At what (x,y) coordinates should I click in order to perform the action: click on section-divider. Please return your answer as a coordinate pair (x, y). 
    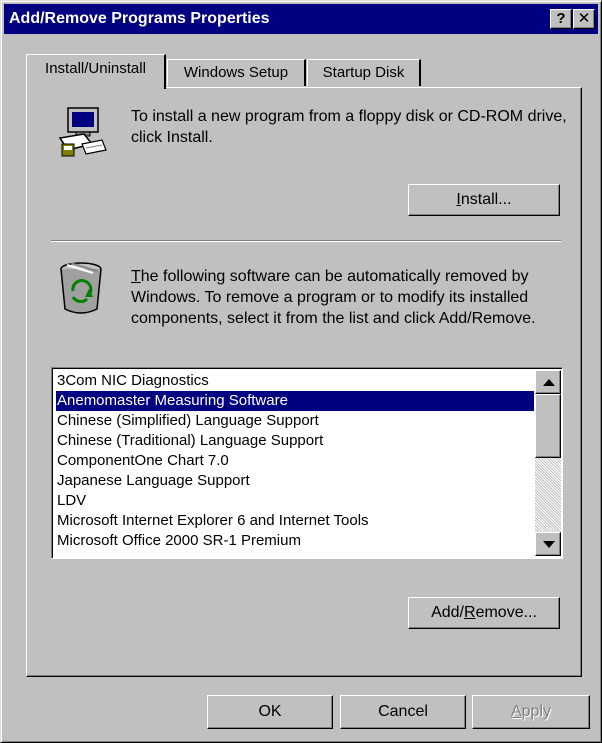
    Looking at the image, I should click on (306, 241).